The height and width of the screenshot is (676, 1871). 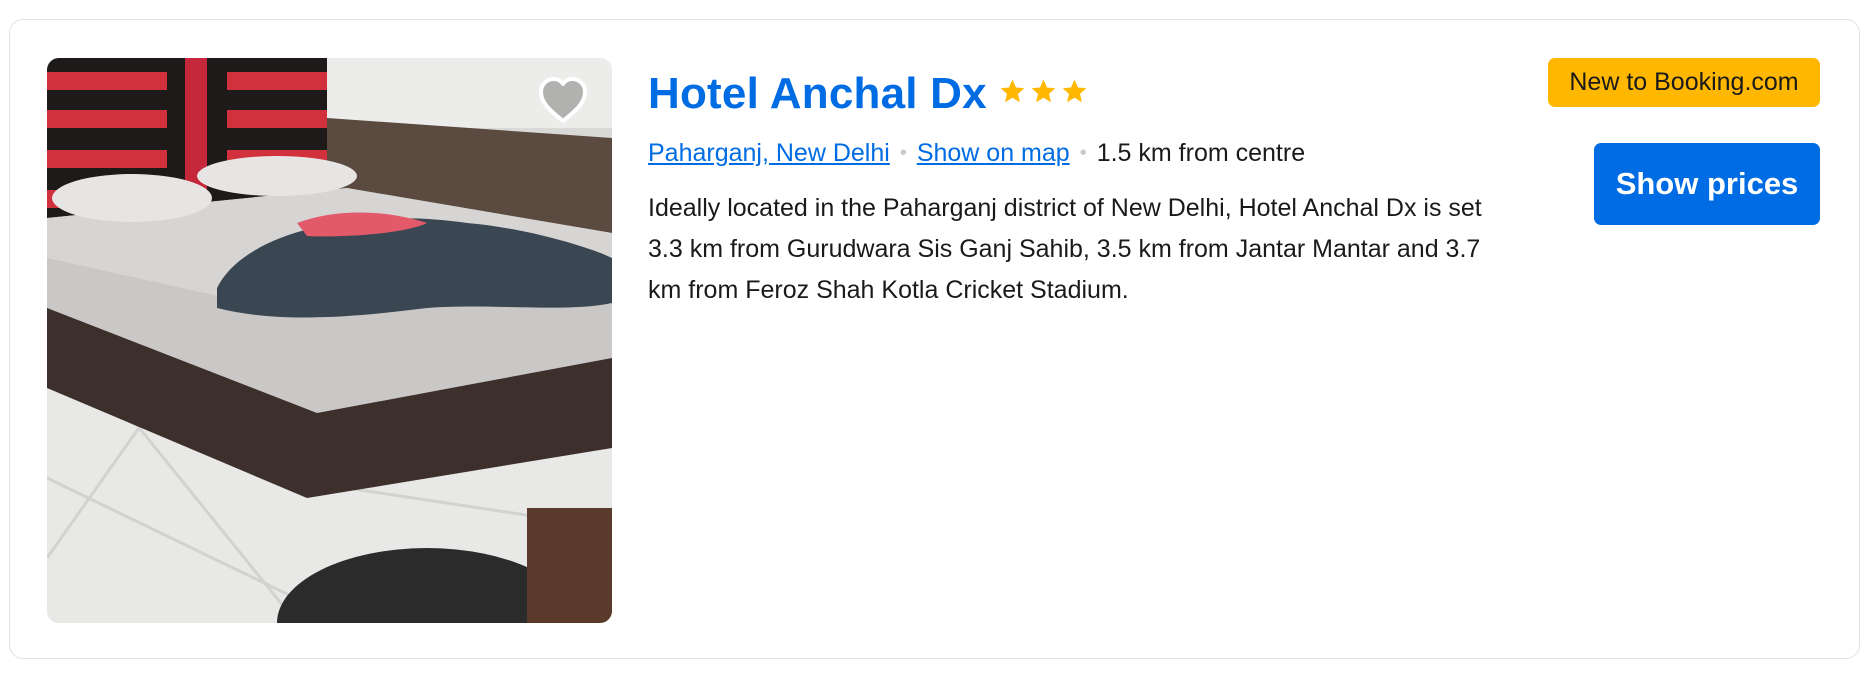 What do you see at coordinates (769, 153) in the screenshot?
I see `location-link: Paharganj, New Delhi` at bounding box center [769, 153].